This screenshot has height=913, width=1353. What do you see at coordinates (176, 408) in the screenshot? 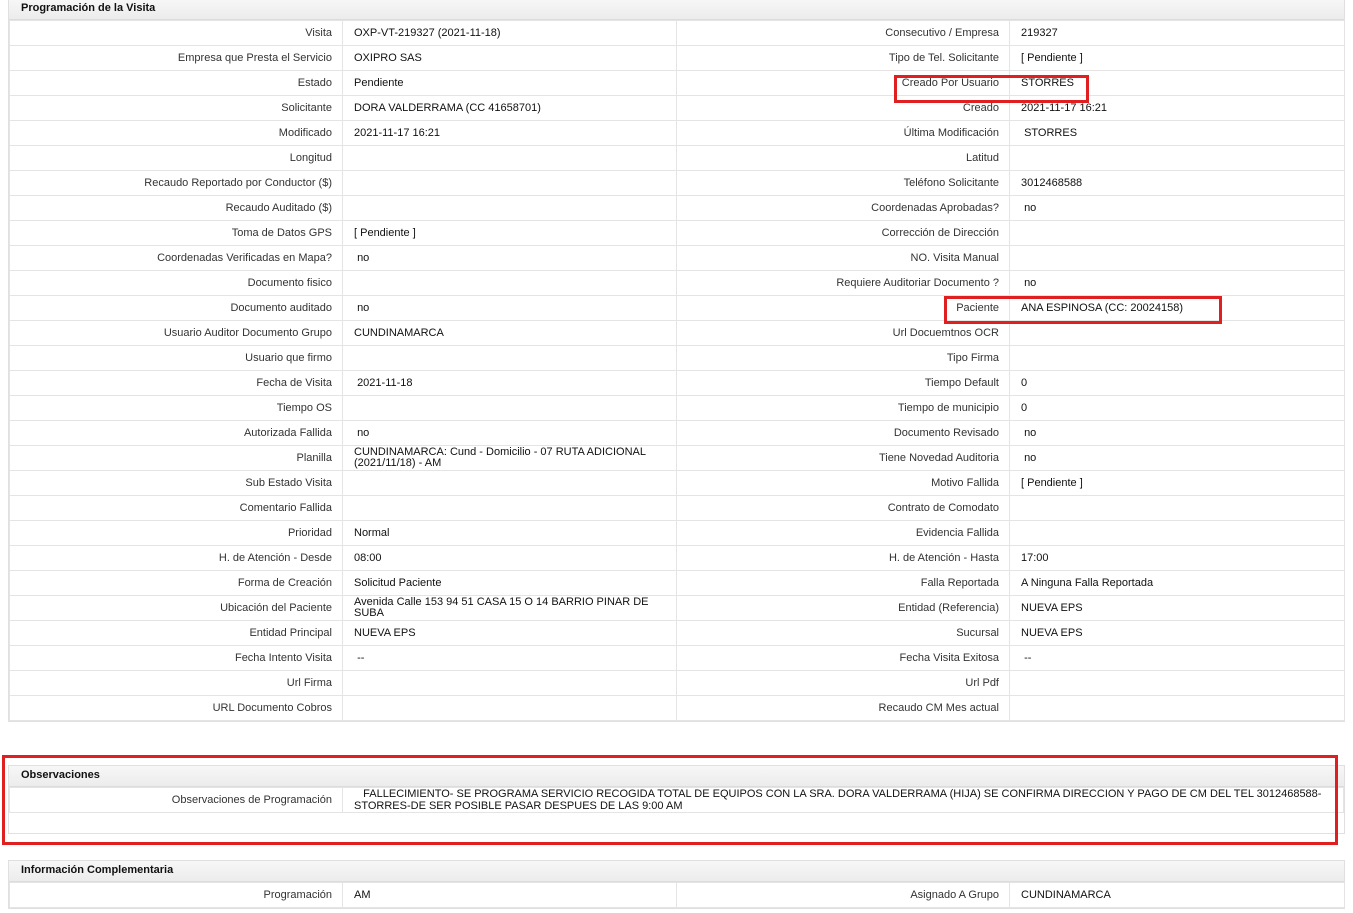
I see `field-label: Tiempo OS` at bounding box center [176, 408].